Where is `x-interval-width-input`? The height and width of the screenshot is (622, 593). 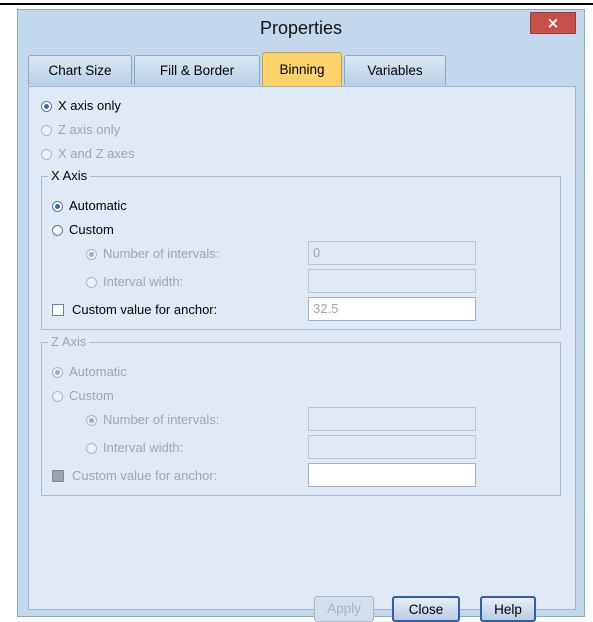 x-interval-width-input is located at coordinates (392, 281).